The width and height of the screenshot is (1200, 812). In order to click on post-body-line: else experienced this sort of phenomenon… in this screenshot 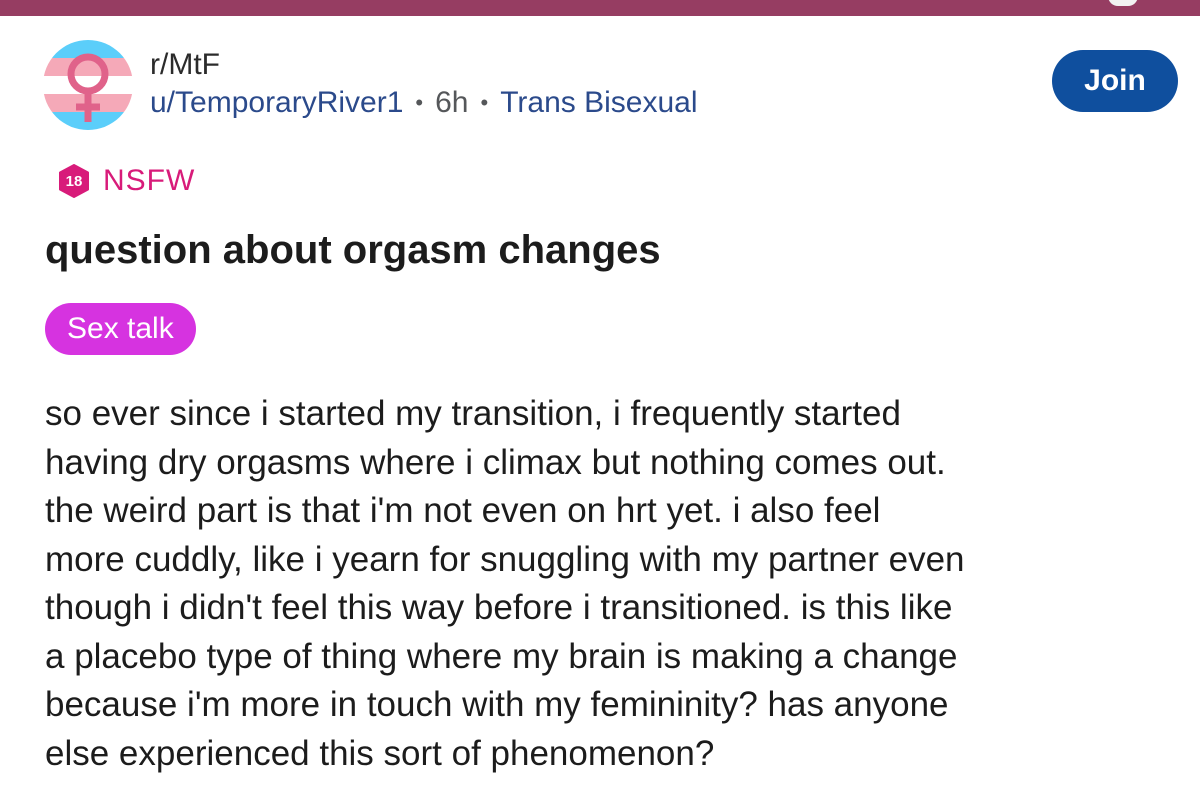, I will do `click(380, 753)`.